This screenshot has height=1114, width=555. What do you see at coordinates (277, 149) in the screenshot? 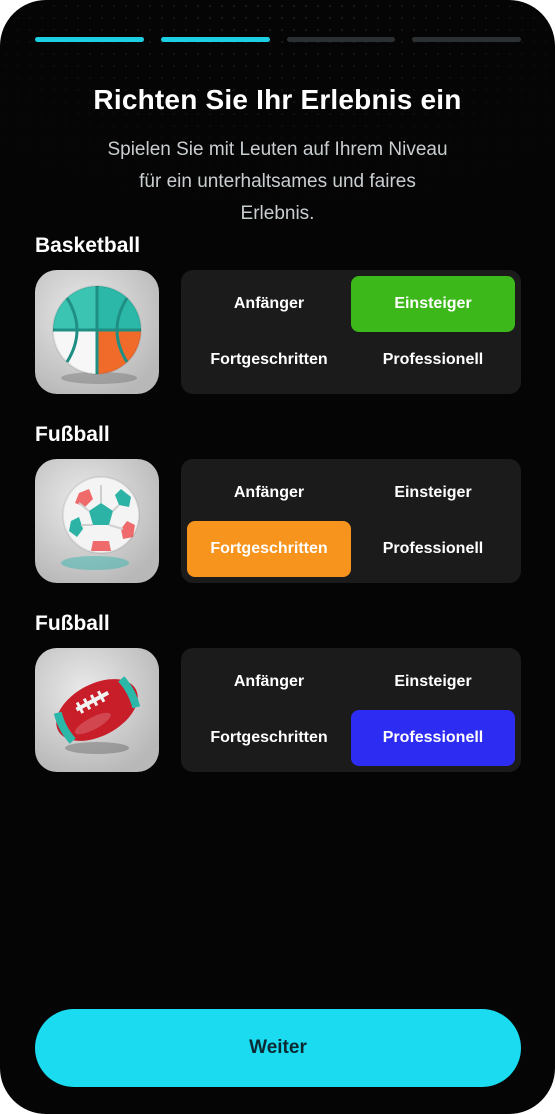
I see `subtitle-line: Spielen Sie mit Leuten auf Ihrem Niveau` at bounding box center [277, 149].